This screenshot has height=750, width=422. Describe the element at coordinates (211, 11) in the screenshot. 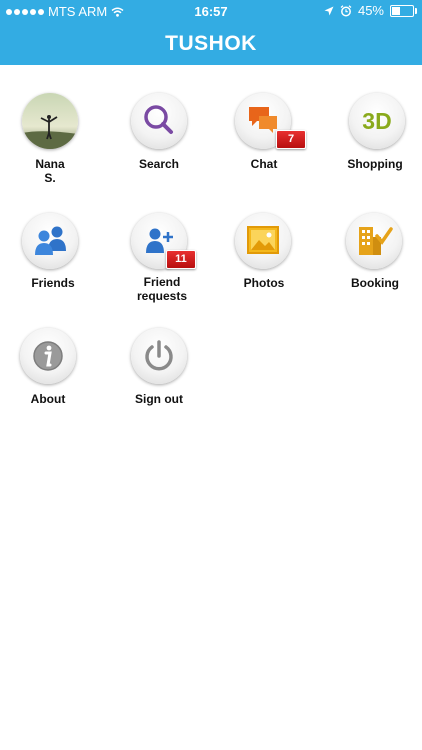

I see `status-bar: MTS ARM 16:57 45%` at that location.